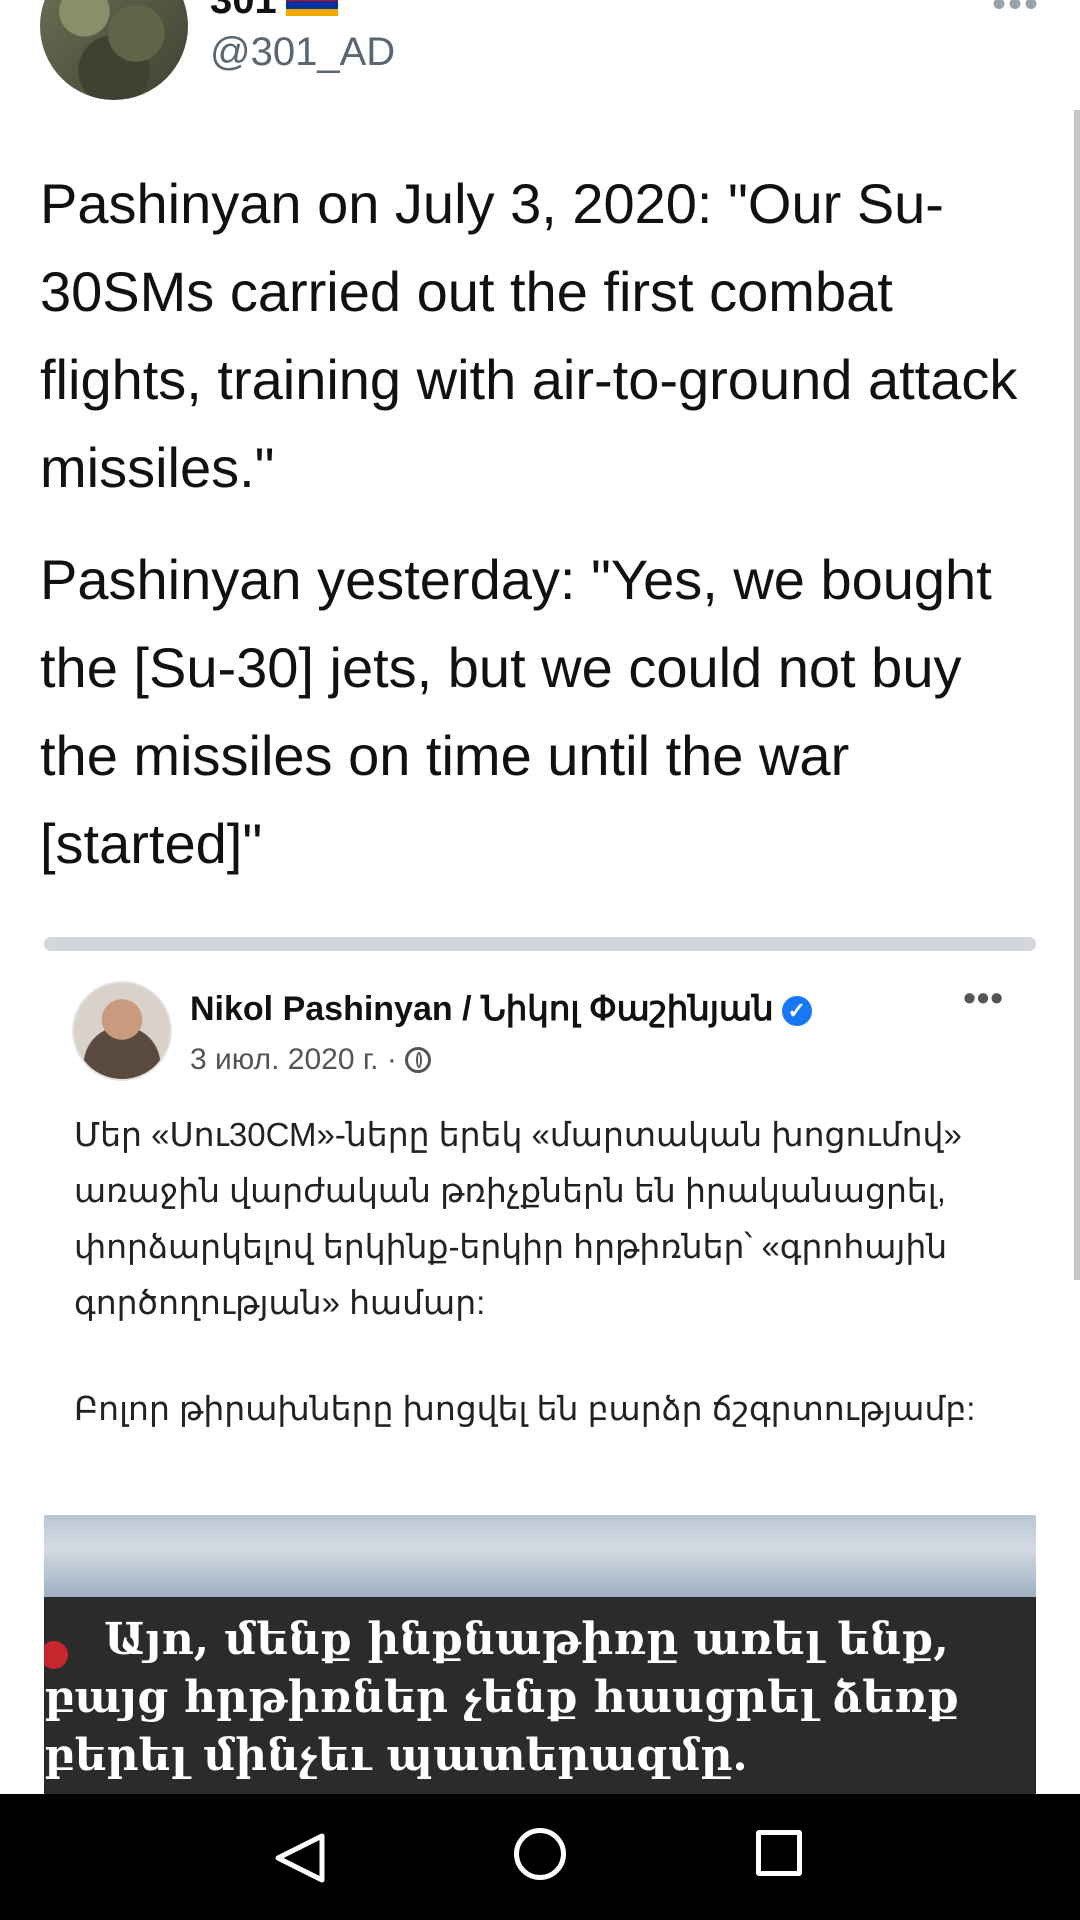 The height and width of the screenshot is (1920, 1080). Describe the element at coordinates (540, 1556) in the screenshot. I see `sky-image` at that location.